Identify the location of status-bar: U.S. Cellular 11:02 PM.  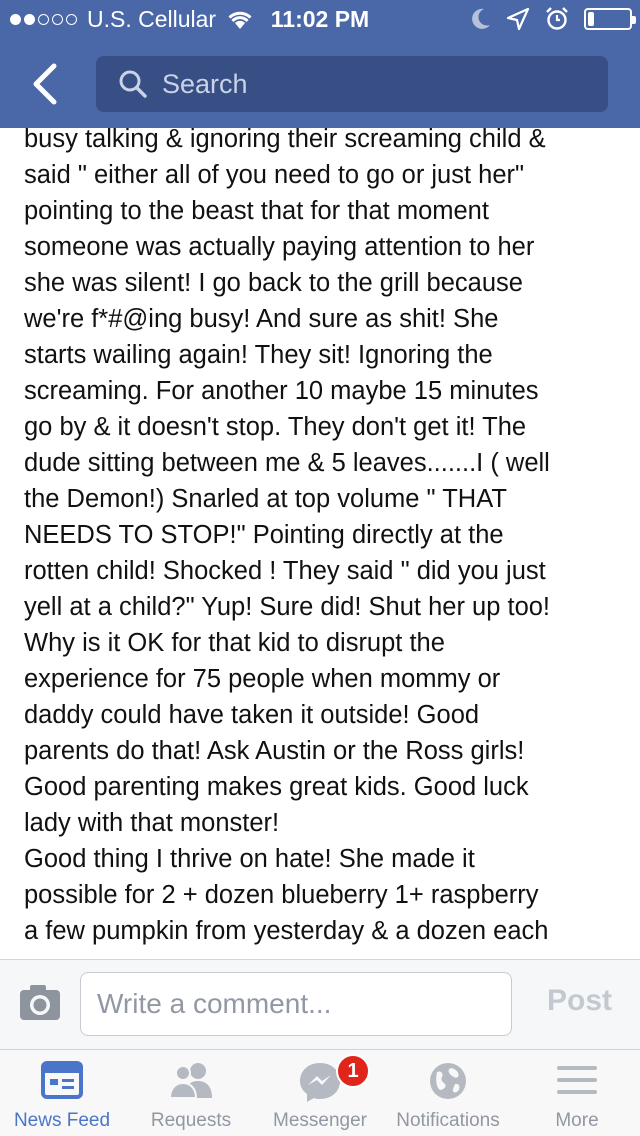
(320, 20).